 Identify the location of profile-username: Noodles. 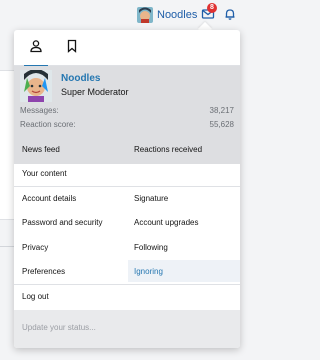
(80, 78).